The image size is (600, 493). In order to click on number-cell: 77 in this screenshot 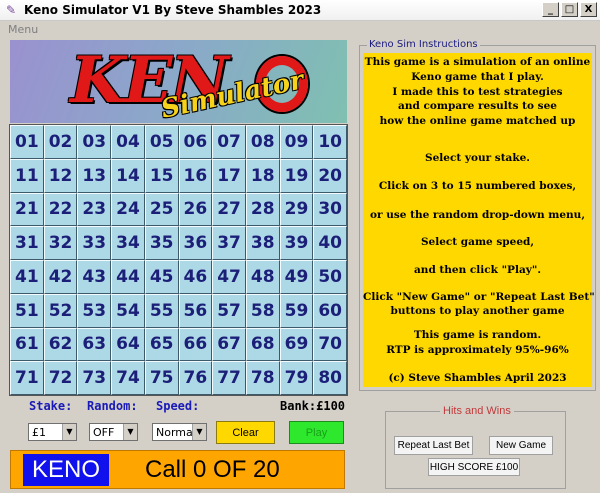, I will do `click(229, 378)`.